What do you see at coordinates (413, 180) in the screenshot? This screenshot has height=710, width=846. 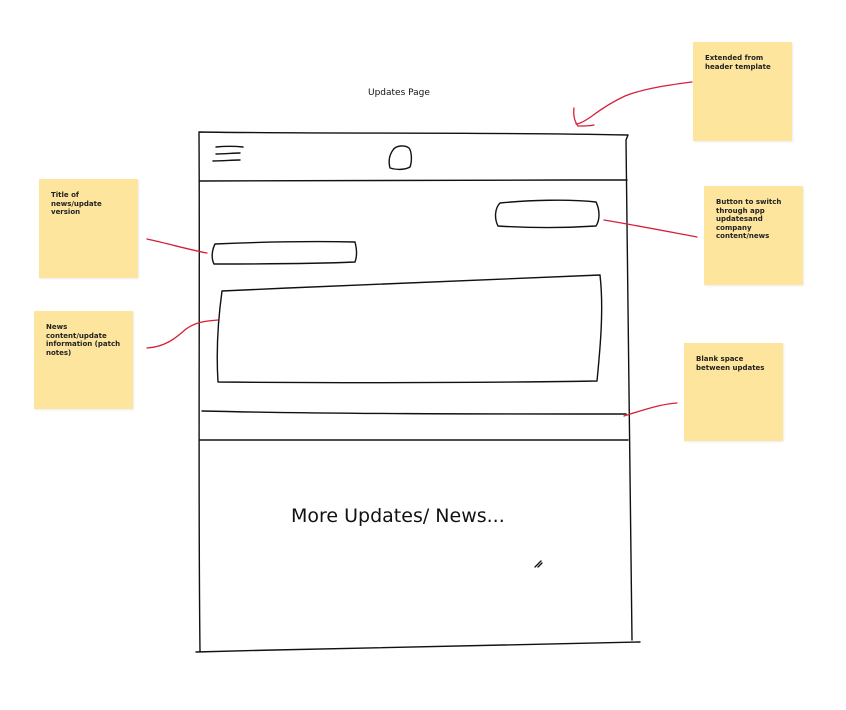 I see `header-divider` at bounding box center [413, 180].